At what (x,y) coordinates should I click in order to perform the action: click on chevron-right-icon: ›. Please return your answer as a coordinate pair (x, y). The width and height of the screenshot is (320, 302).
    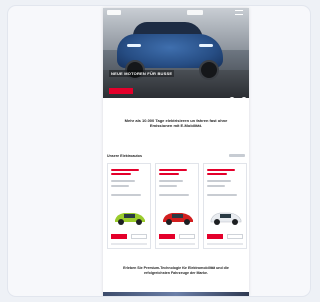
    Looking at the image, I should click on (244, 97).